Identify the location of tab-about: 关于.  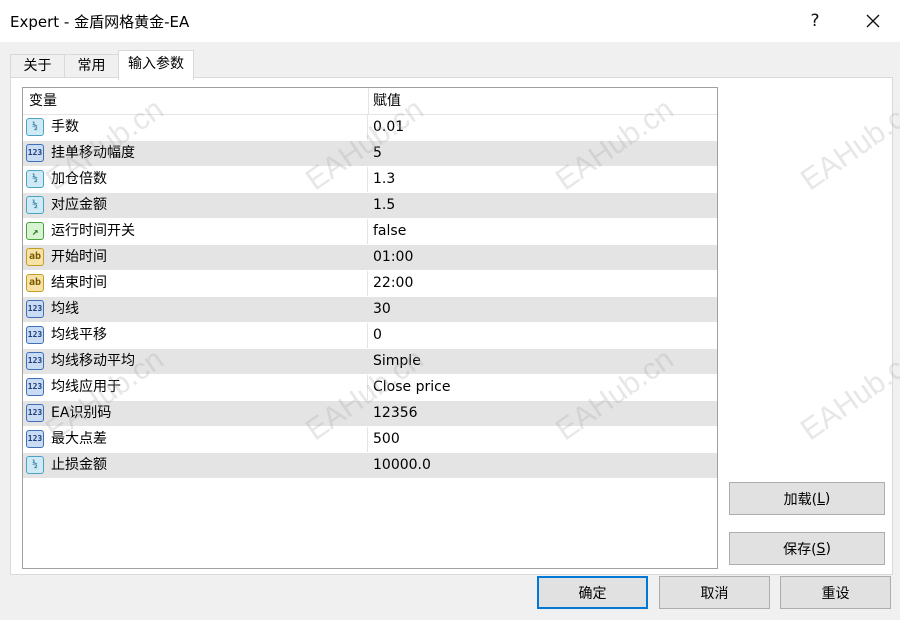
(37, 66).